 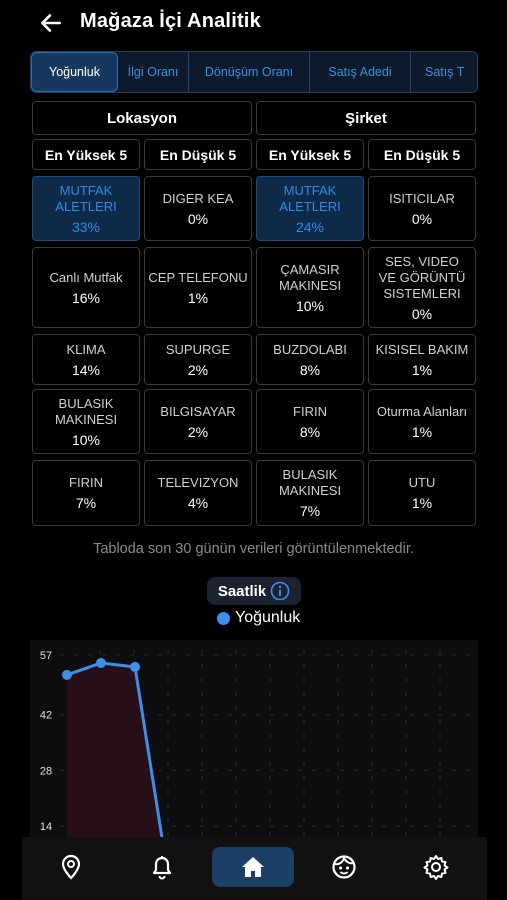 I want to click on period-selector: Saatlik, so click(x=254, y=591).